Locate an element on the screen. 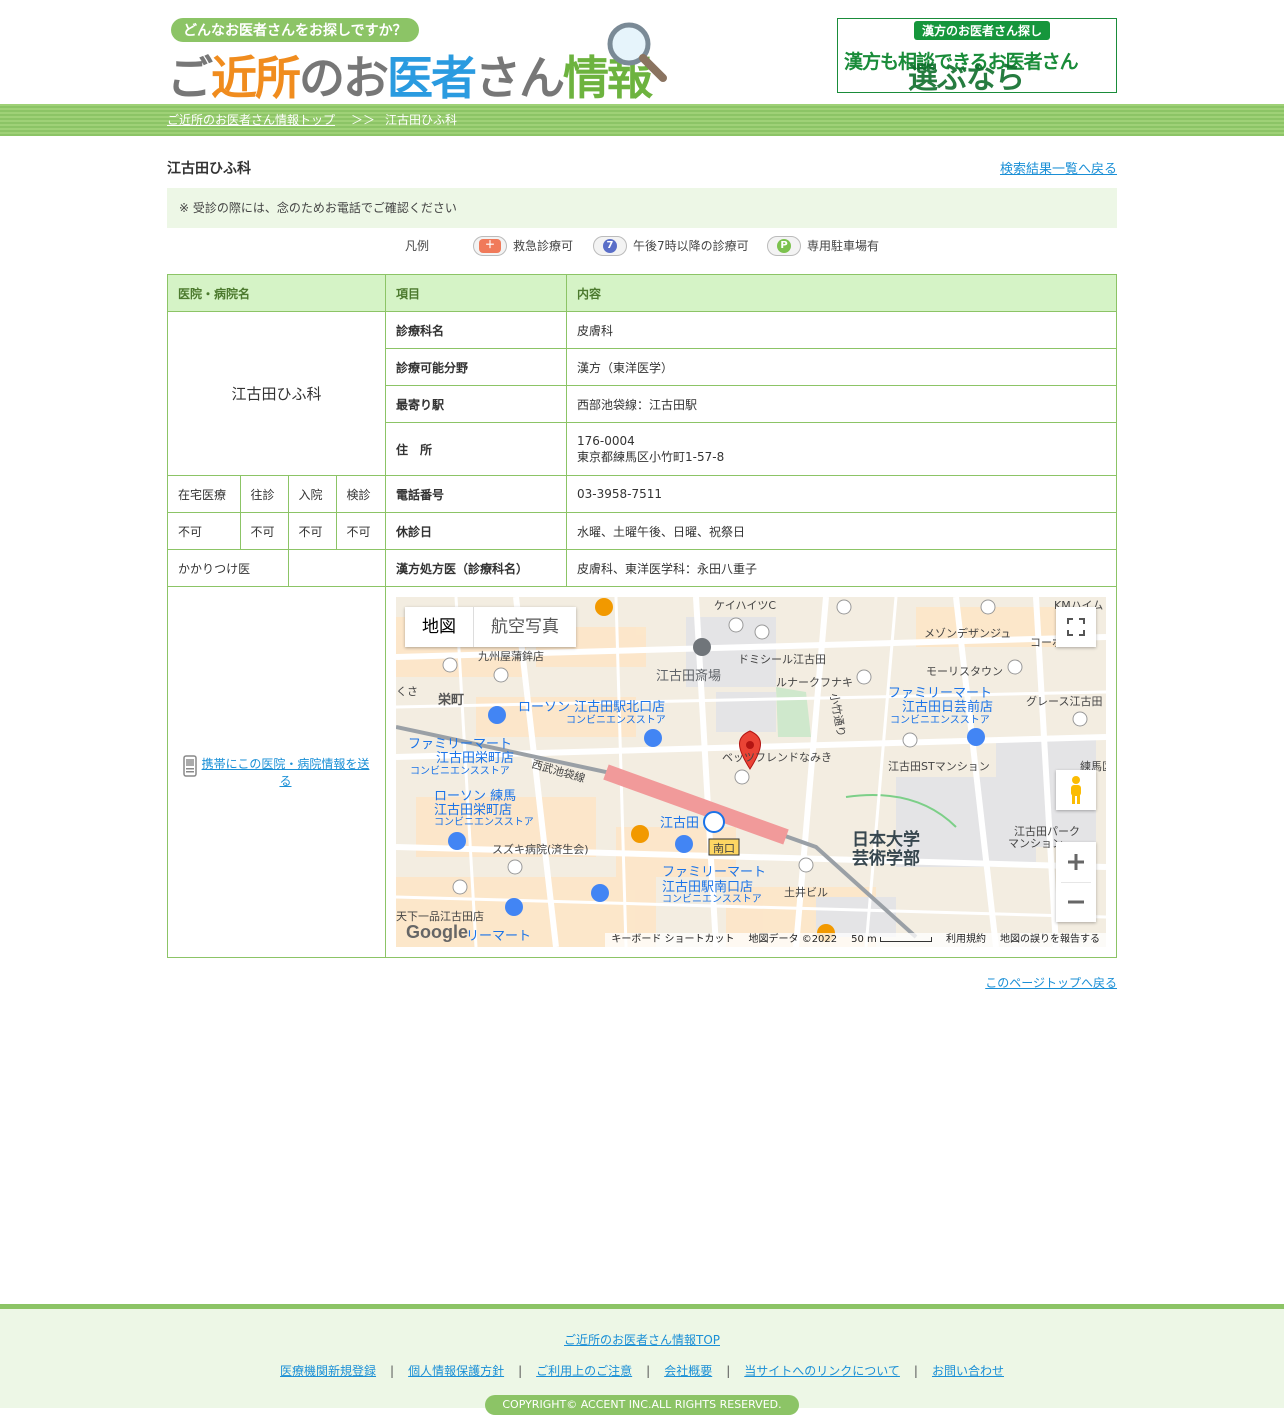 This screenshot has width=1284, height=1415. row-value: 西部池袋線：江古田駅 is located at coordinates (841, 404).